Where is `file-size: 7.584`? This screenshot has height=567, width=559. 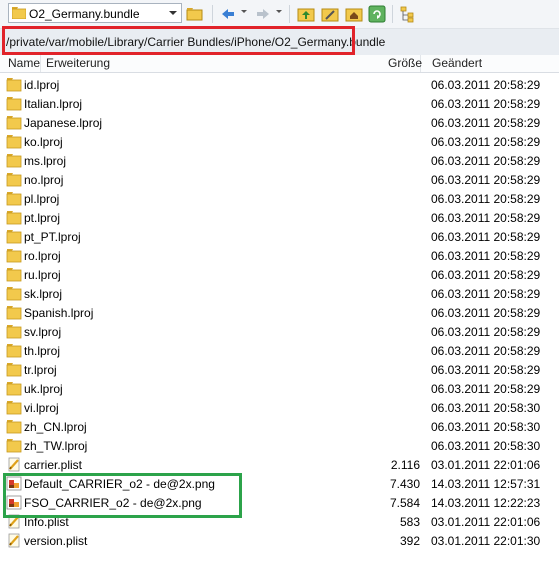
file-size: 7.584 is located at coordinates (404, 503).